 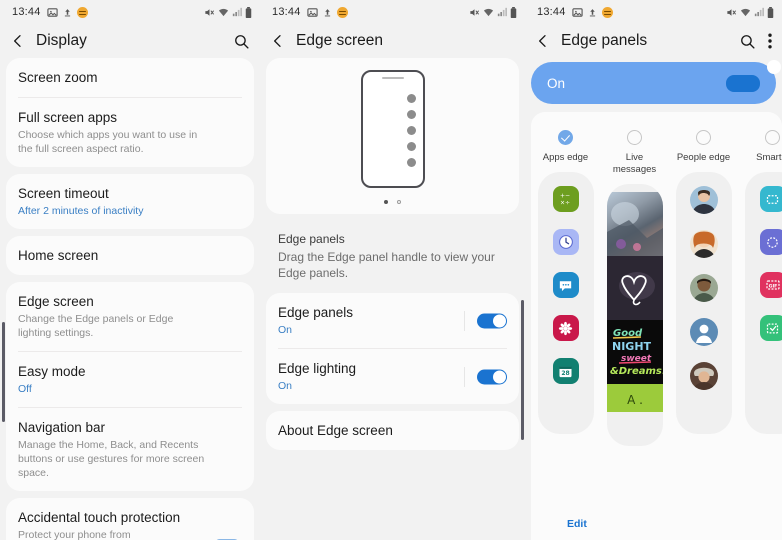 I want to click on pager-dot, so click(x=399, y=202).